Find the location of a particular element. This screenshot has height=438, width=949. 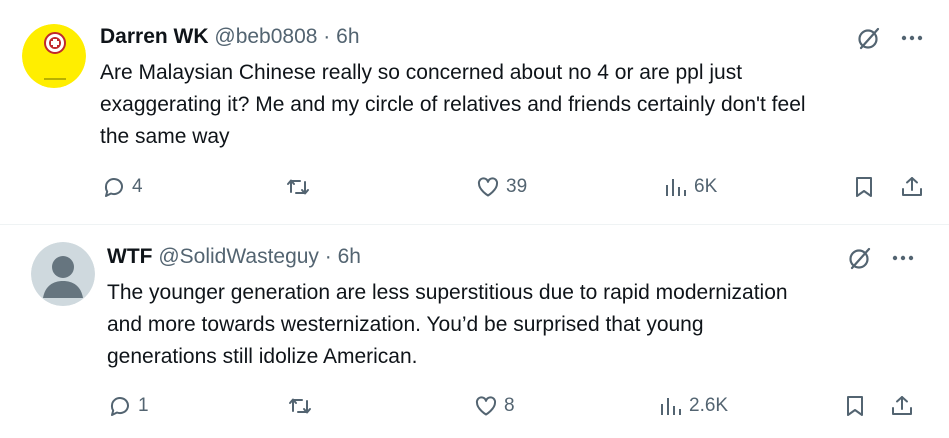

views-button: 6K is located at coordinates (690, 187).